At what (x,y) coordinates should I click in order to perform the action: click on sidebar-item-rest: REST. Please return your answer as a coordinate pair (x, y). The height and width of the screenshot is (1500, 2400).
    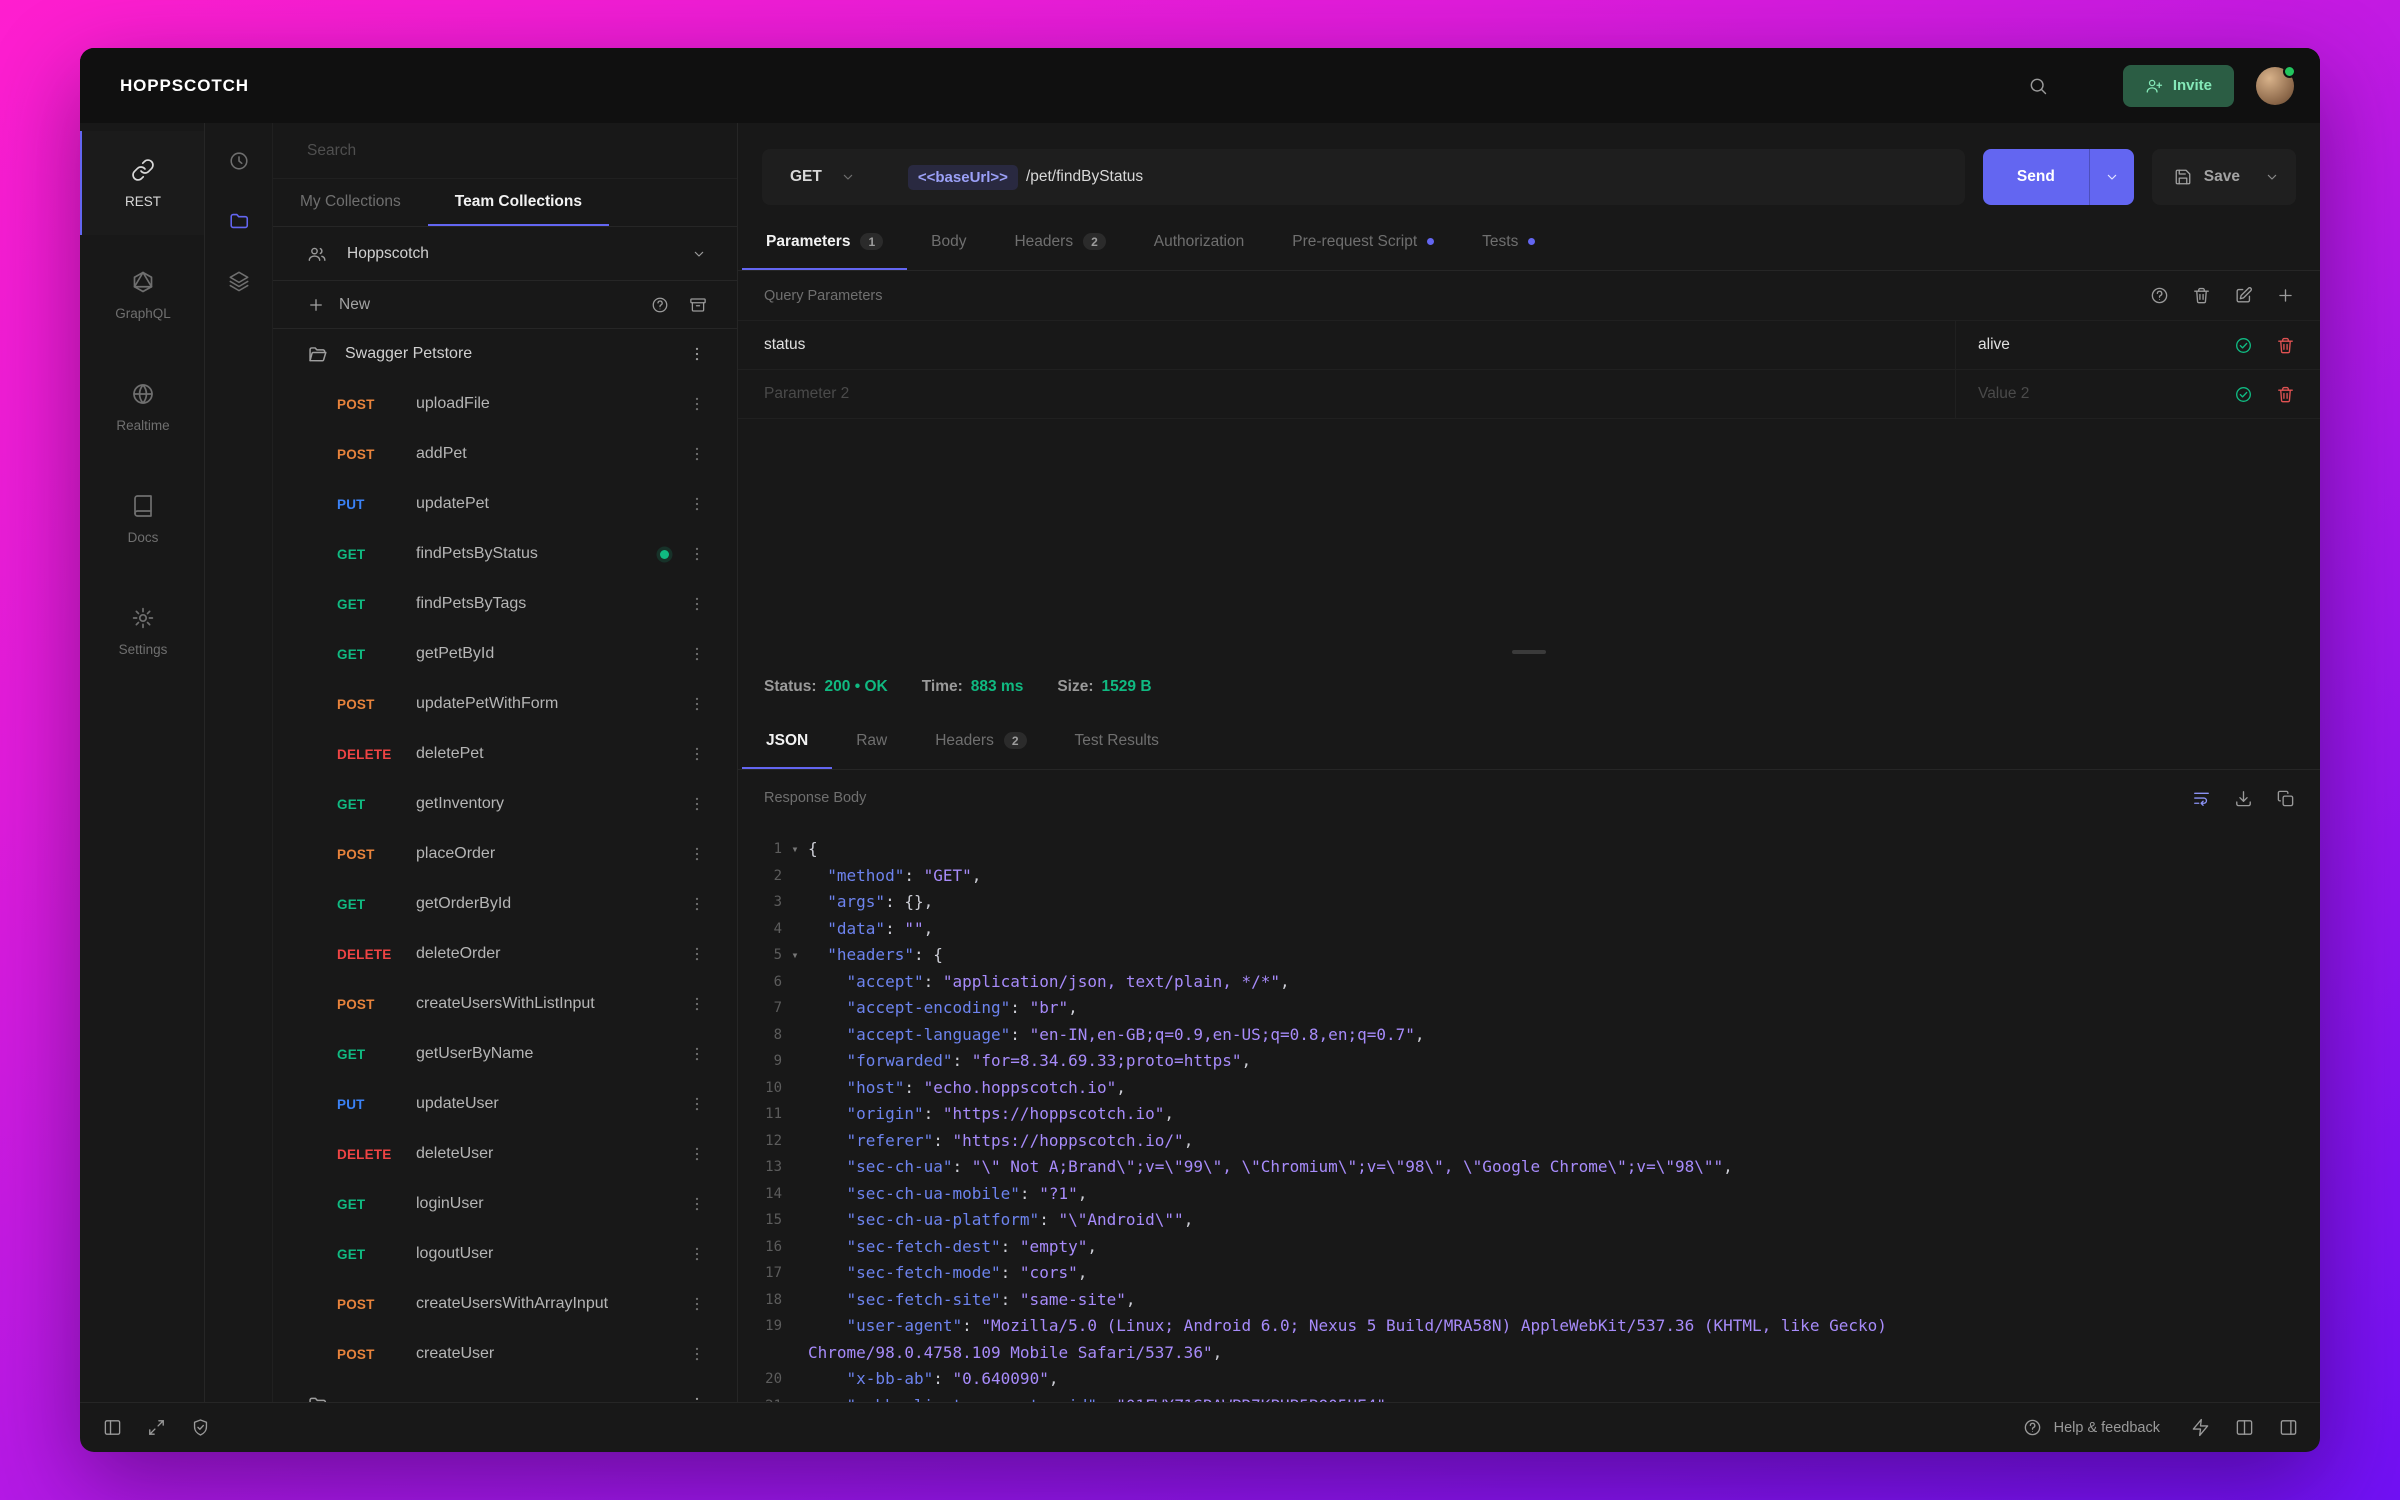
    Looking at the image, I should click on (142, 183).